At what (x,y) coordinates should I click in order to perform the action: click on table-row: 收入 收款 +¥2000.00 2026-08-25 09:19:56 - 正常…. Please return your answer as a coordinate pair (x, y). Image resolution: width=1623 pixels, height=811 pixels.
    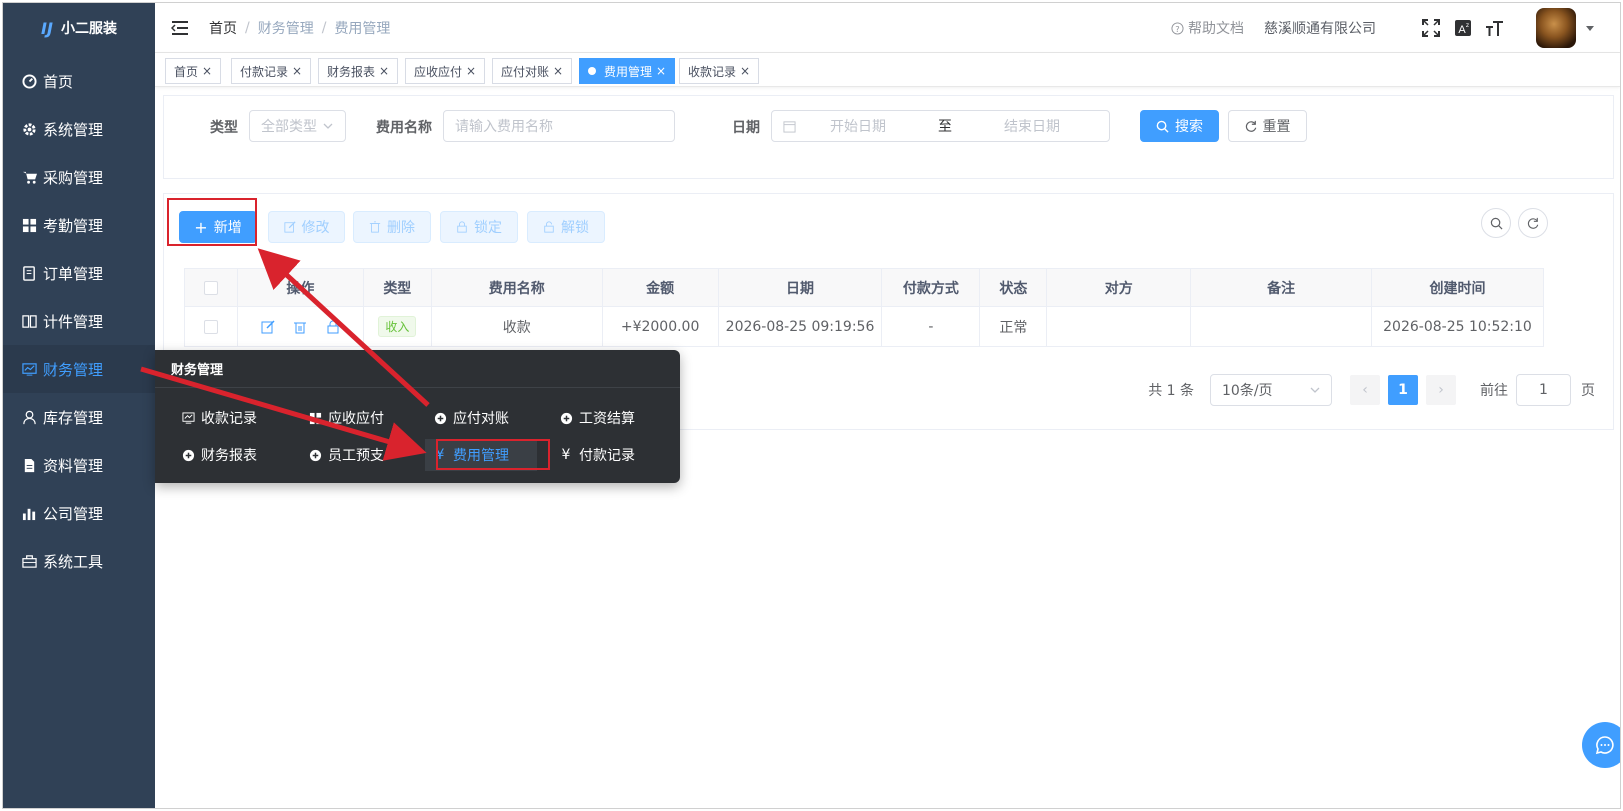
    Looking at the image, I should click on (864, 326).